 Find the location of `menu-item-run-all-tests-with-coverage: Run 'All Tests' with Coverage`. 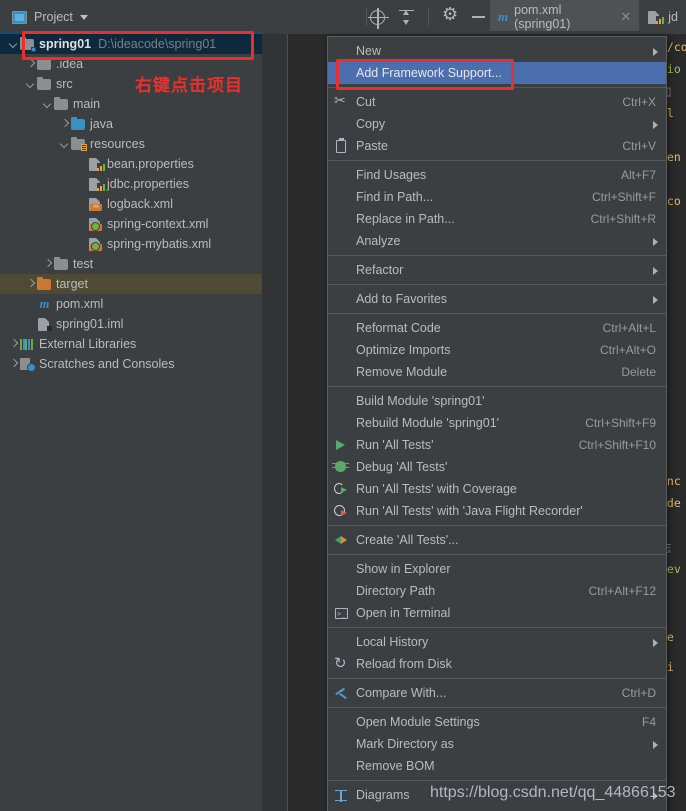

menu-item-run-all-tests-with-coverage: Run 'All Tests' with Coverage is located at coordinates (497, 489).